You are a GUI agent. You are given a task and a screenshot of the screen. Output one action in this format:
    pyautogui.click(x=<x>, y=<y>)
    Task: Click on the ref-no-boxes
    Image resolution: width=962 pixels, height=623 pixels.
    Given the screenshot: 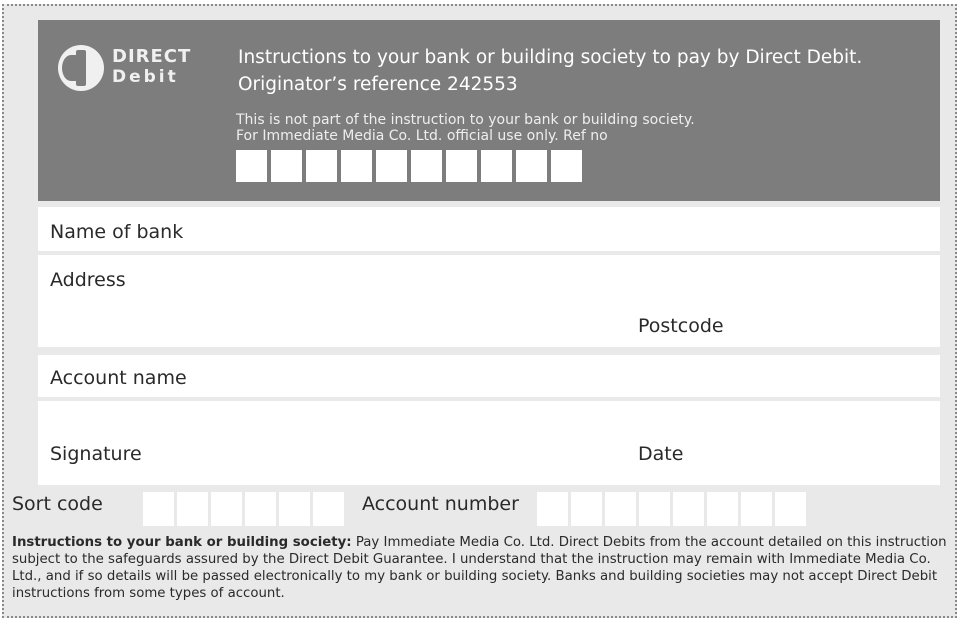 What is the action you would take?
    pyautogui.click(x=409, y=166)
    